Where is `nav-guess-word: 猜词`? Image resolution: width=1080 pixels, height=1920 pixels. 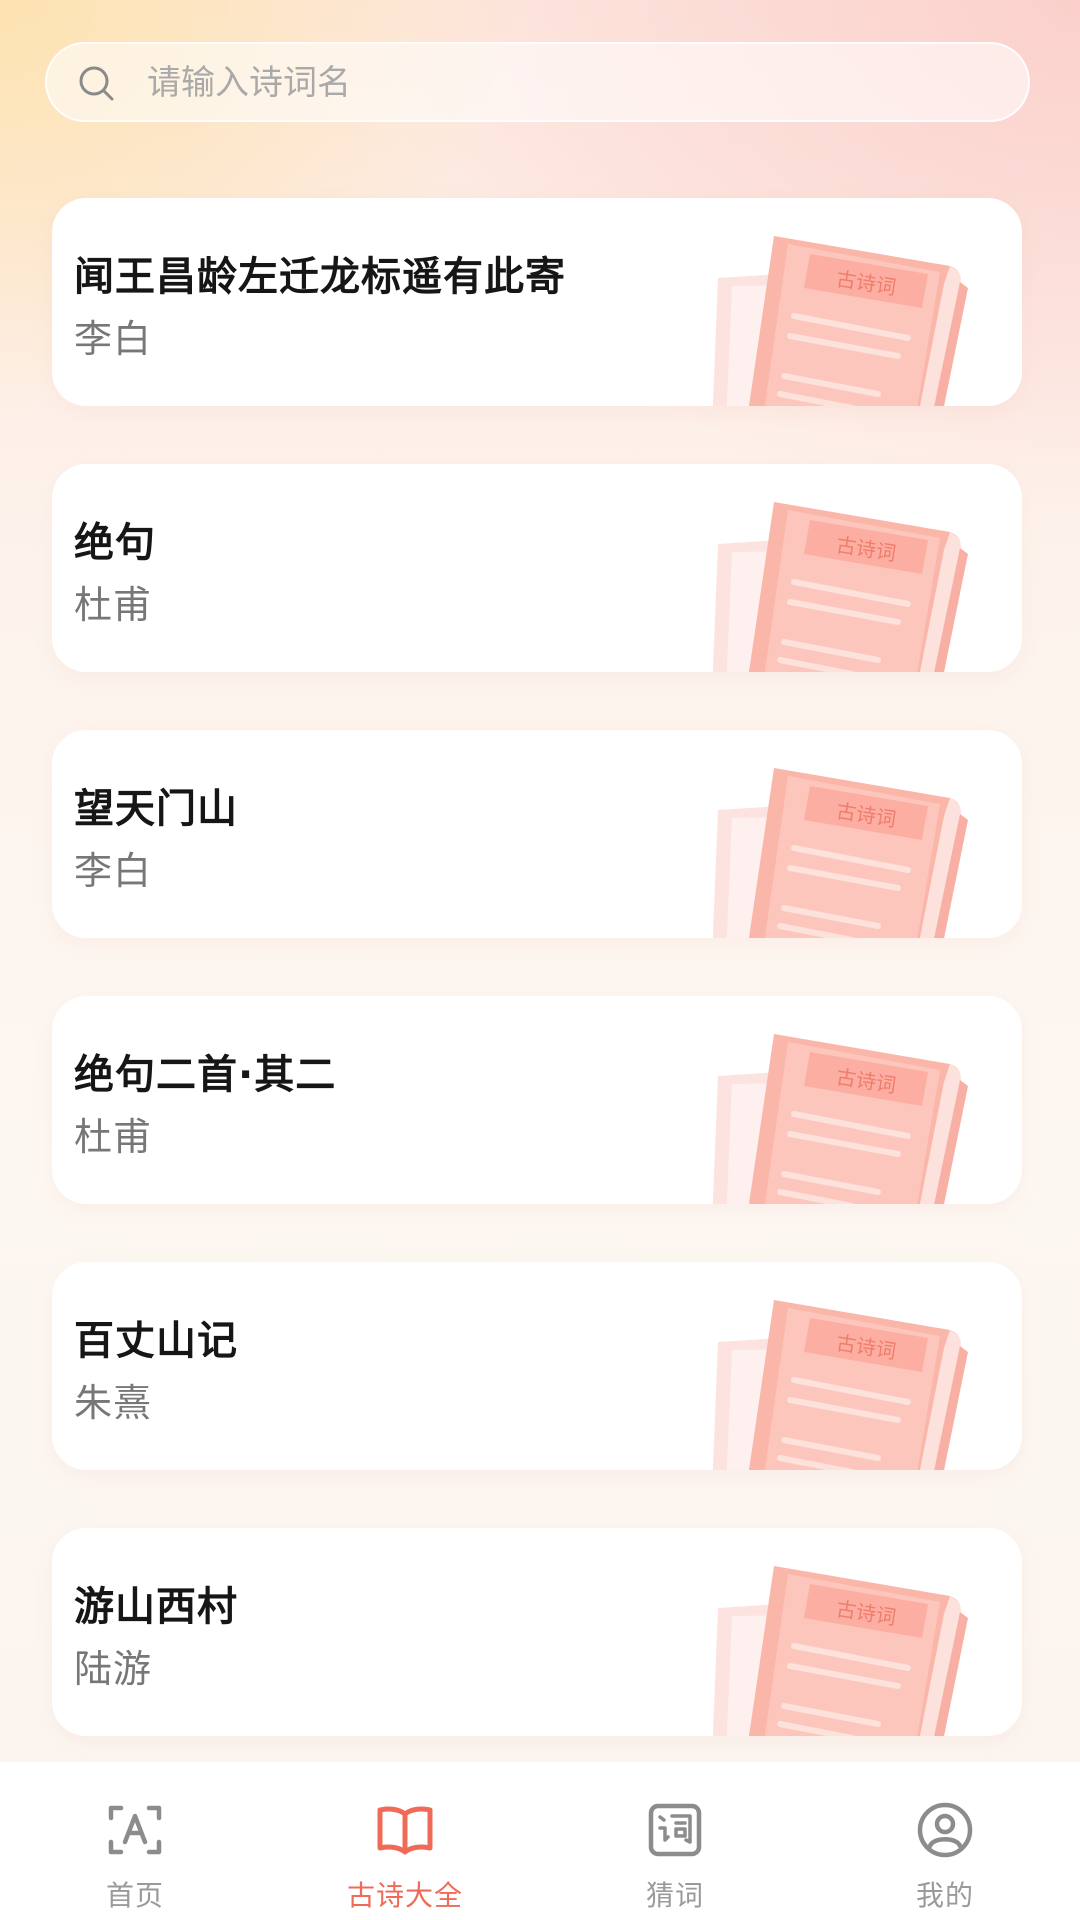 nav-guess-word: 猜词 is located at coordinates (675, 1841).